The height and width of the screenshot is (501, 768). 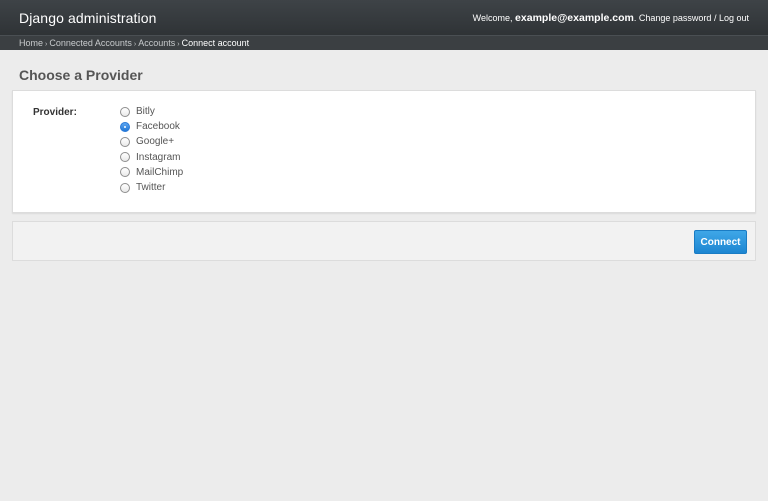 I want to click on submit-row: Connect, so click(x=384, y=241).